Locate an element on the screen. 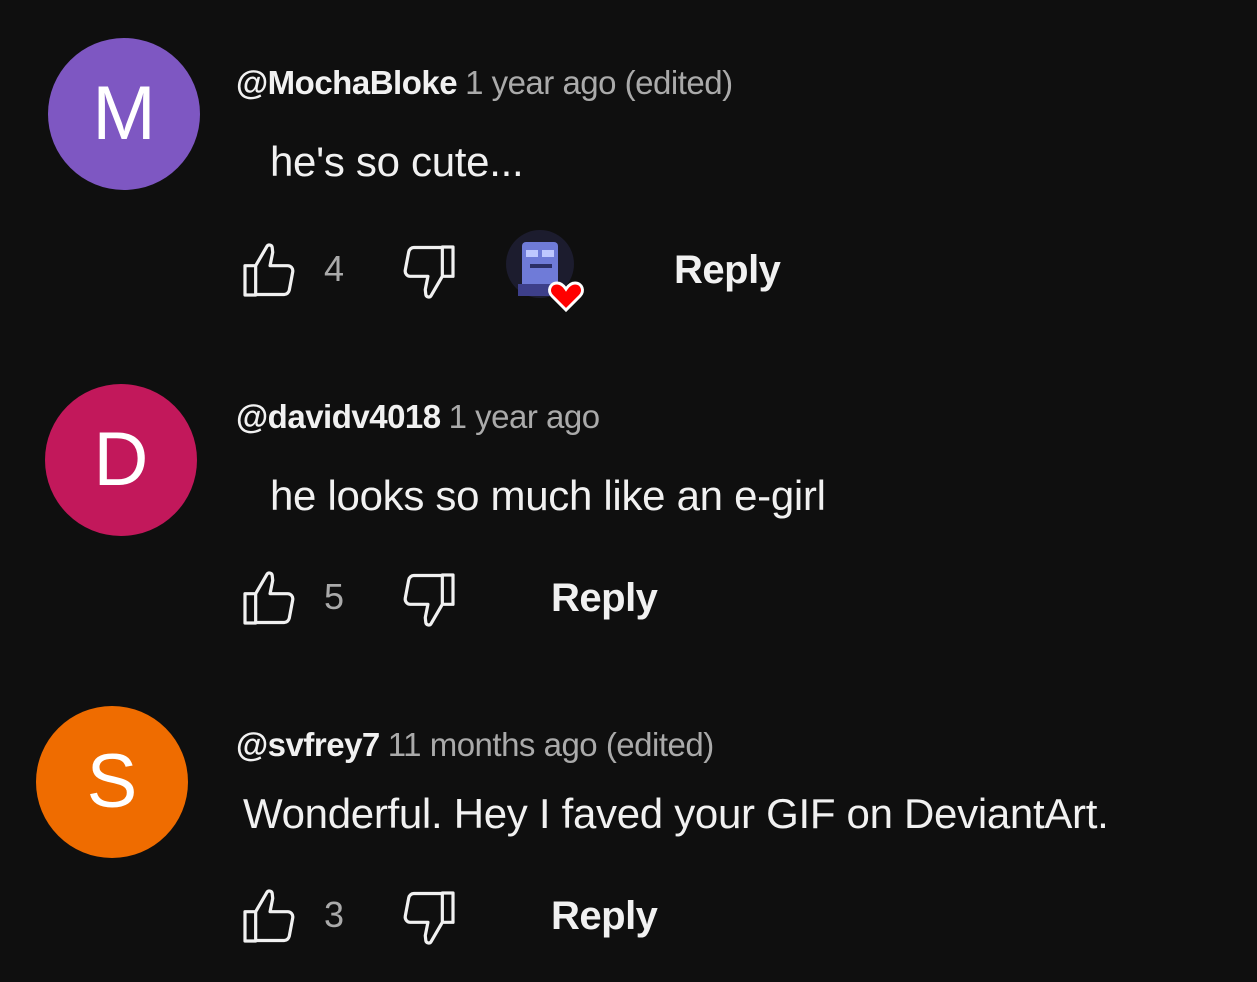 The height and width of the screenshot is (982, 1257). avatar-letter: M is located at coordinates (124, 113).